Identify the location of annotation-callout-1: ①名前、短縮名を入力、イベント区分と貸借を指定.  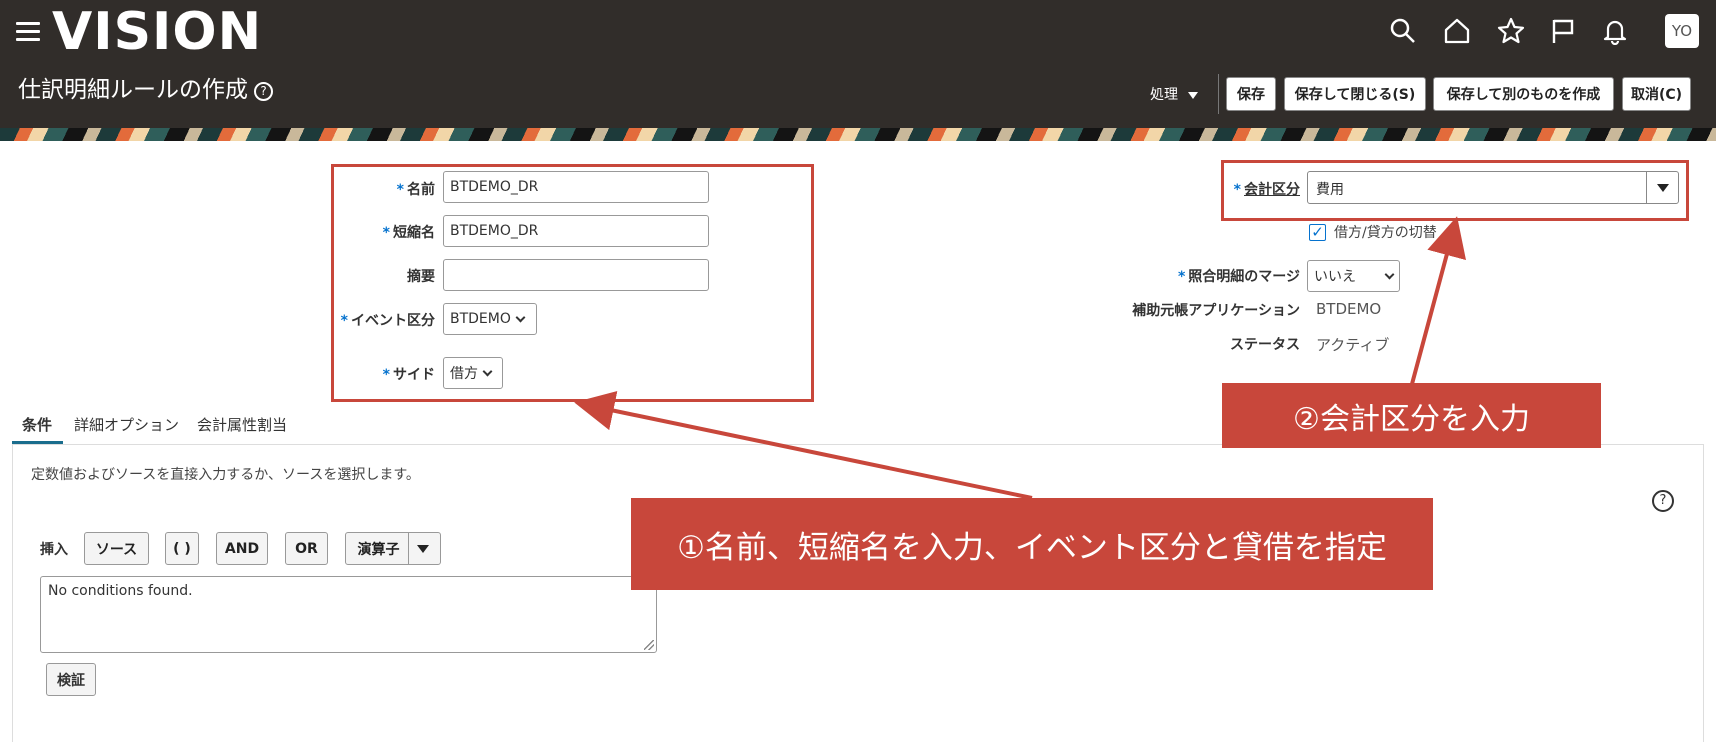
(1032, 544).